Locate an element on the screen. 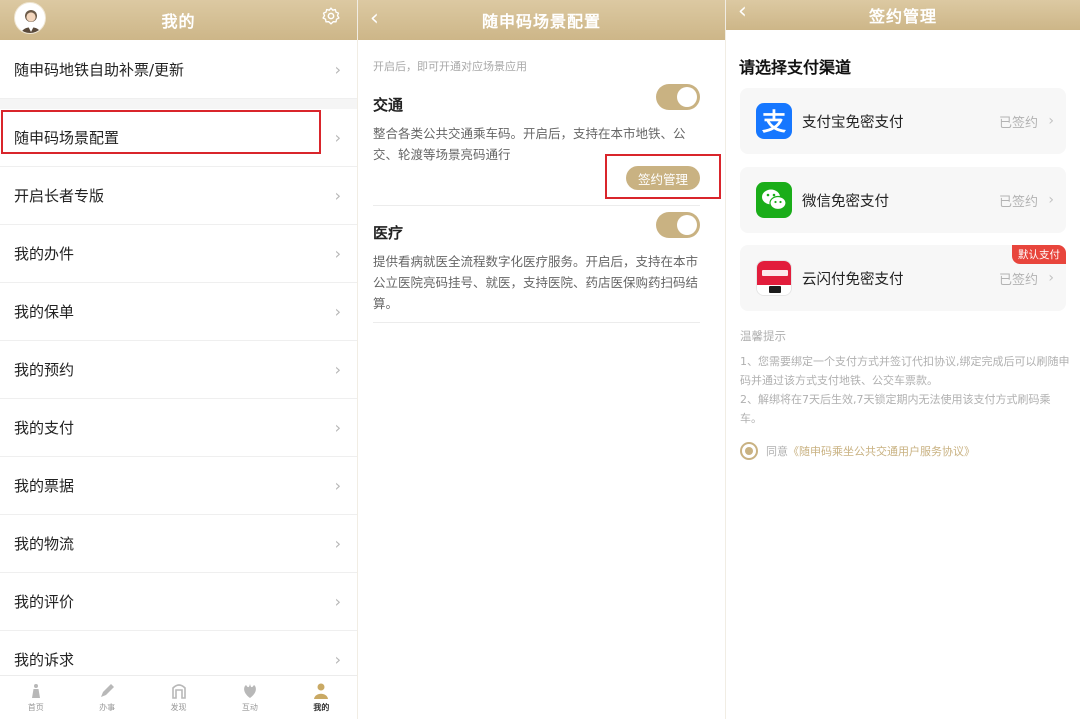 The height and width of the screenshot is (719, 1080). menu-item-metro-ticket: 随申码地铁自助补票/更新 › is located at coordinates (178, 70).